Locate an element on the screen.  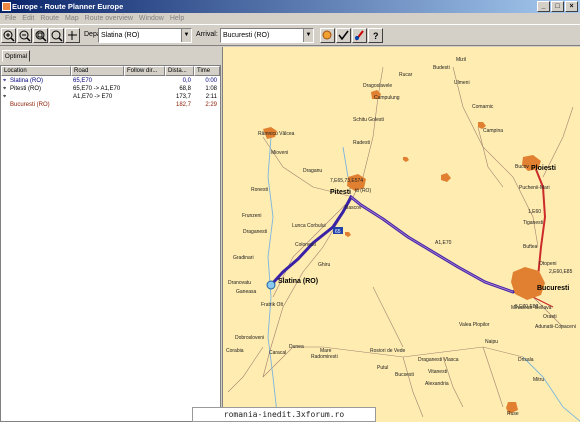
departure-select: Slatina (RO) ▼ is located at coordinates (145, 35).